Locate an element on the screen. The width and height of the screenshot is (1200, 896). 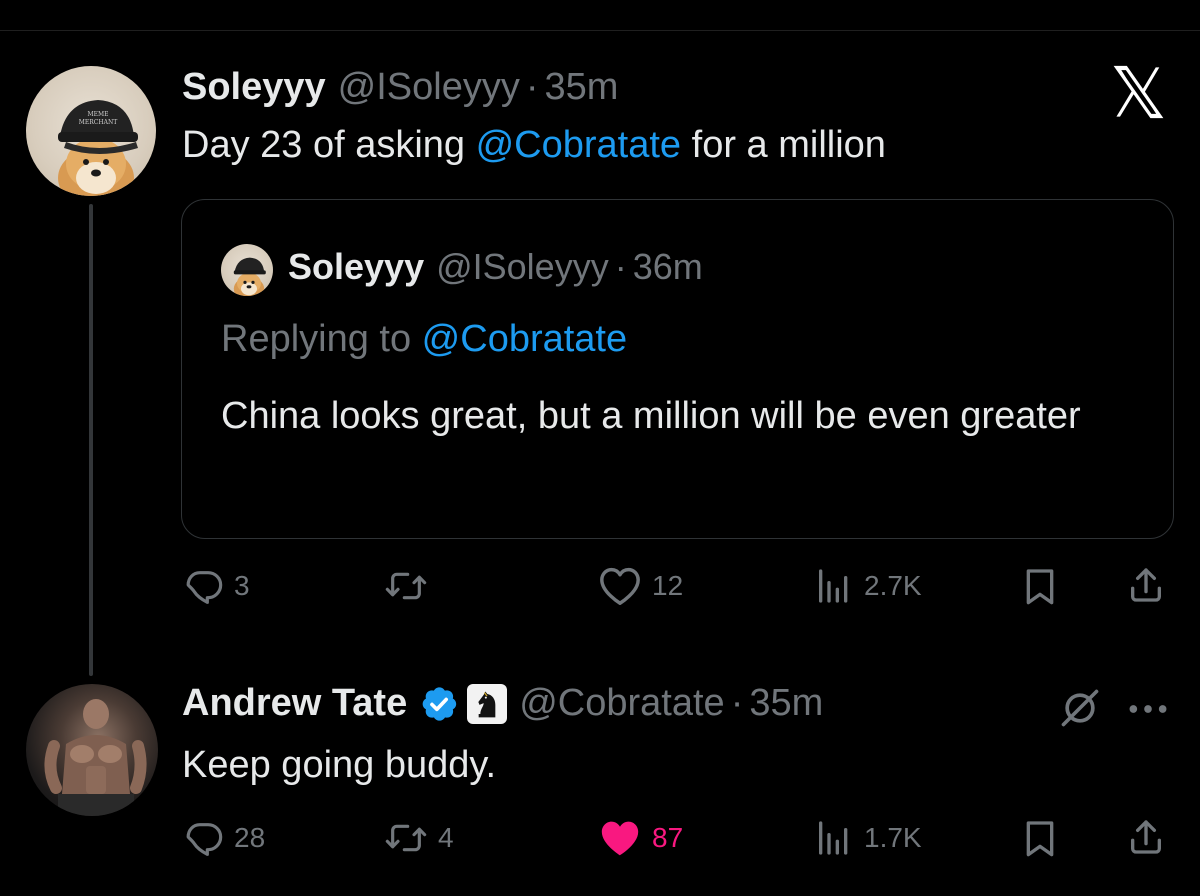
reply-tweet-time: 35m is located at coordinates (786, 703).